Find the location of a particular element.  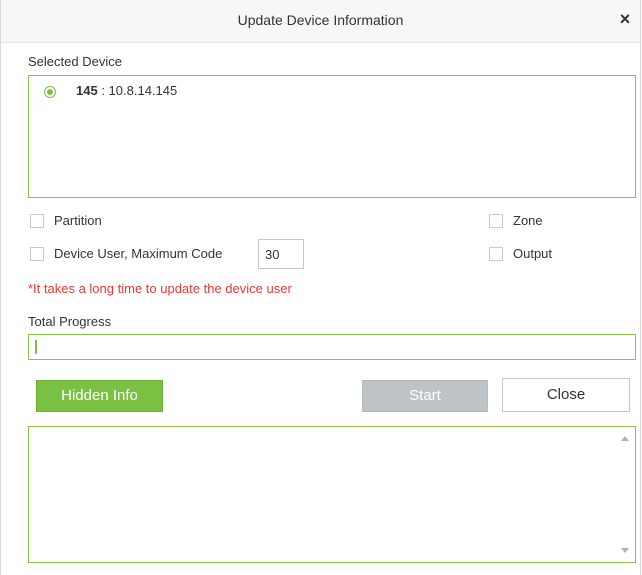

start-button: Start is located at coordinates (425, 396).